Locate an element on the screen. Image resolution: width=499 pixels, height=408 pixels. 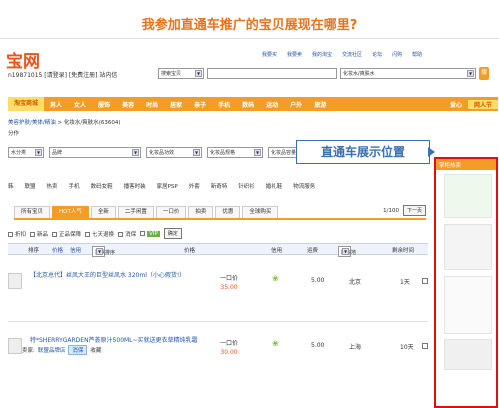
category-link: 针织衫 is located at coordinates (246, 186).